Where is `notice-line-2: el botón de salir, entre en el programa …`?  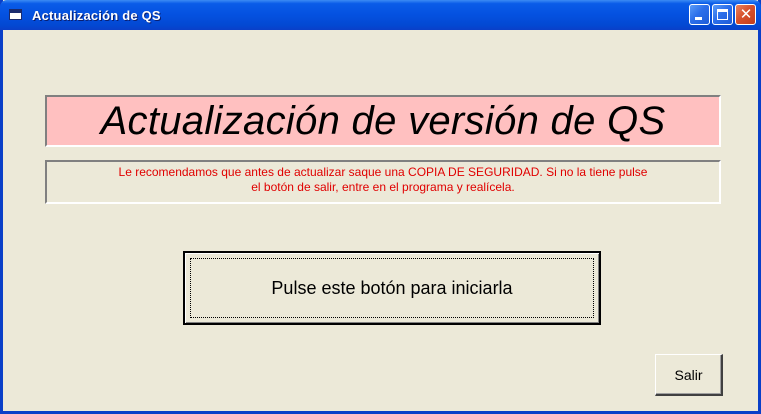 notice-line-2: el botón de salir, entre en el programa … is located at coordinates (383, 187).